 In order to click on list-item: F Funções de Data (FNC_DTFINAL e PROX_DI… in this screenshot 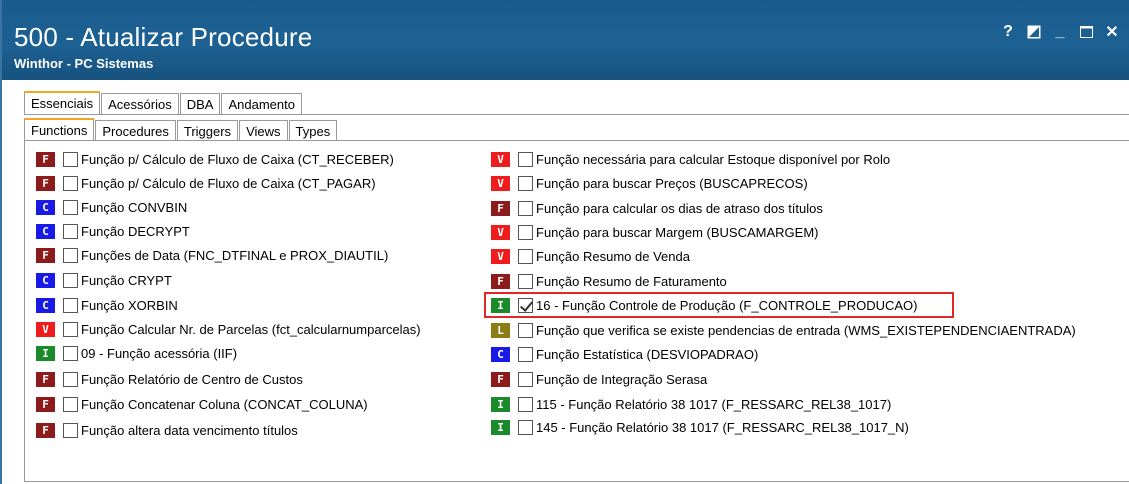, I will do `click(212, 255)`.